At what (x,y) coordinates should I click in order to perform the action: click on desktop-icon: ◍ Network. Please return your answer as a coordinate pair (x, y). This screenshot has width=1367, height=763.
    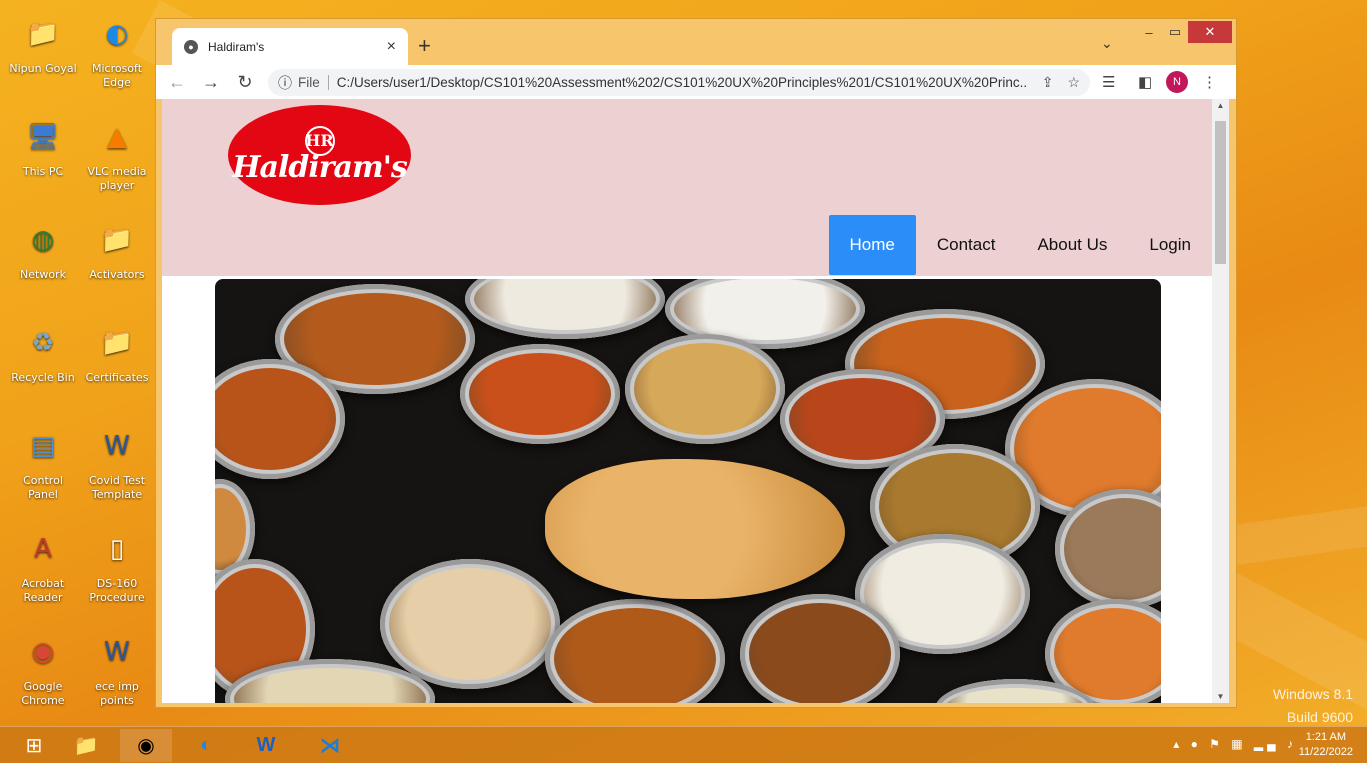
    Looking at the image, I should click on (43, 249).